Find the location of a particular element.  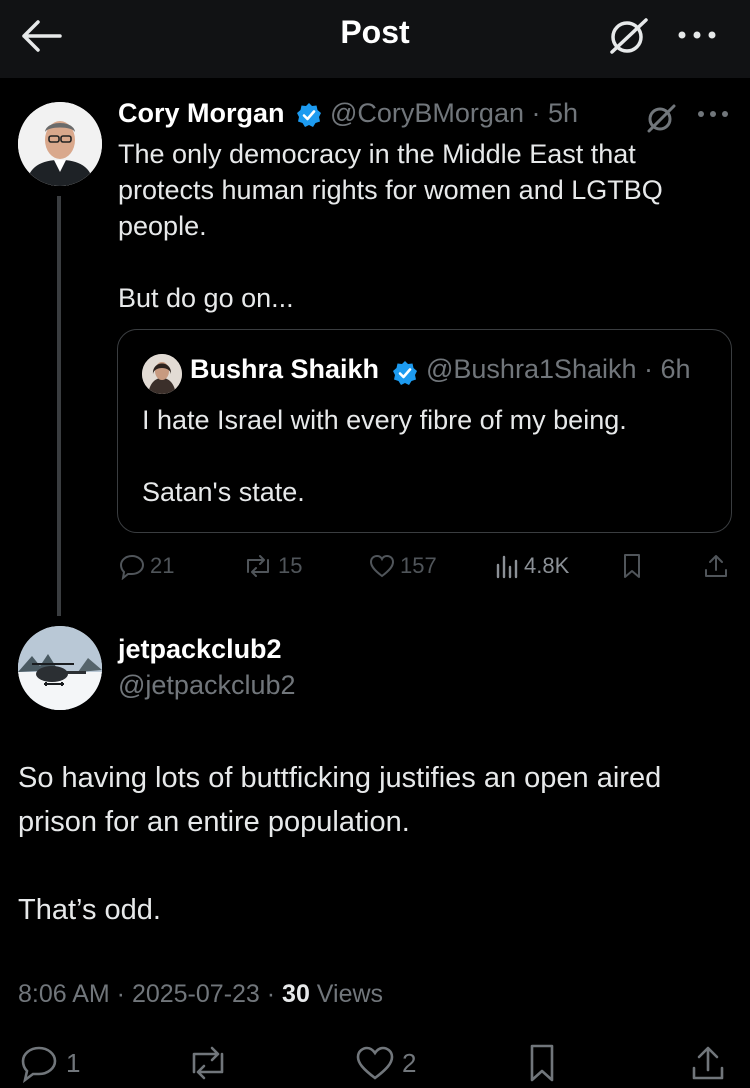

post-action-bar: 1 2 is located at coordinates (375, 1064).